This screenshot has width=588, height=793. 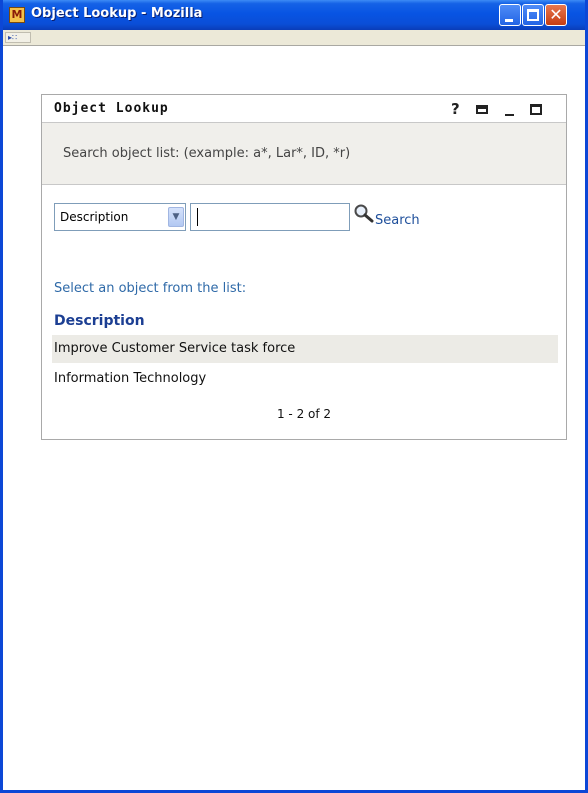 What do you see at coordinates (111, 108) in the screenshot?
I see `portlet-title: Object Lookup` at bounding box center [111, 108].